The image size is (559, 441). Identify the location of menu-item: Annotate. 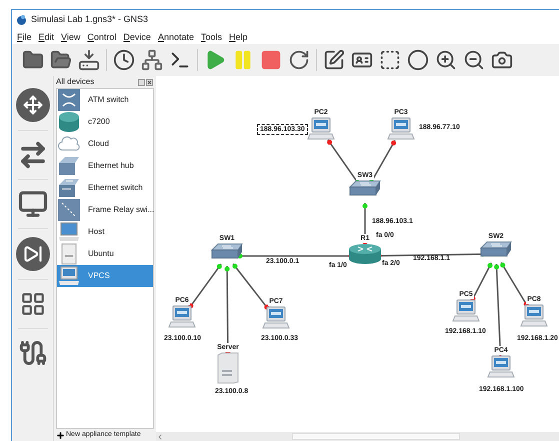
(176, 37).